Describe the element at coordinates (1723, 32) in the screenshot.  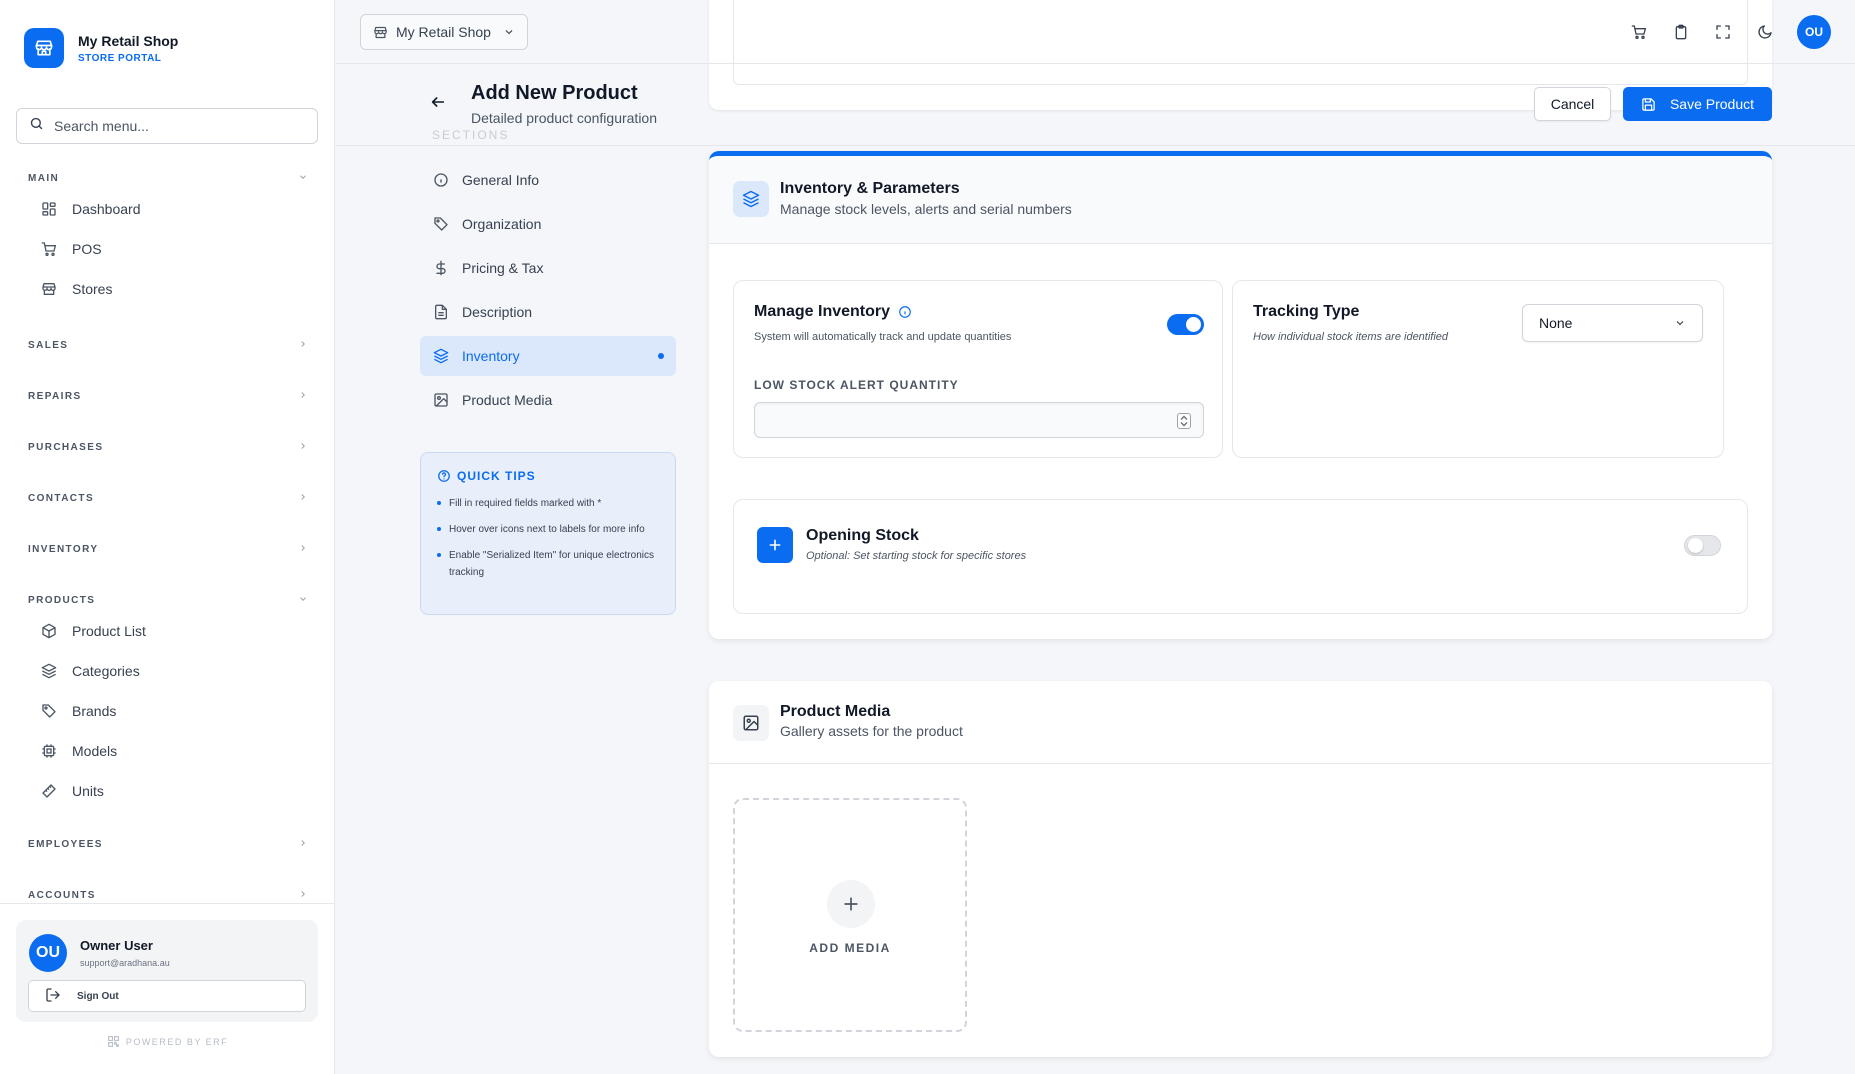
I see `fullscreen-icon` at that location.